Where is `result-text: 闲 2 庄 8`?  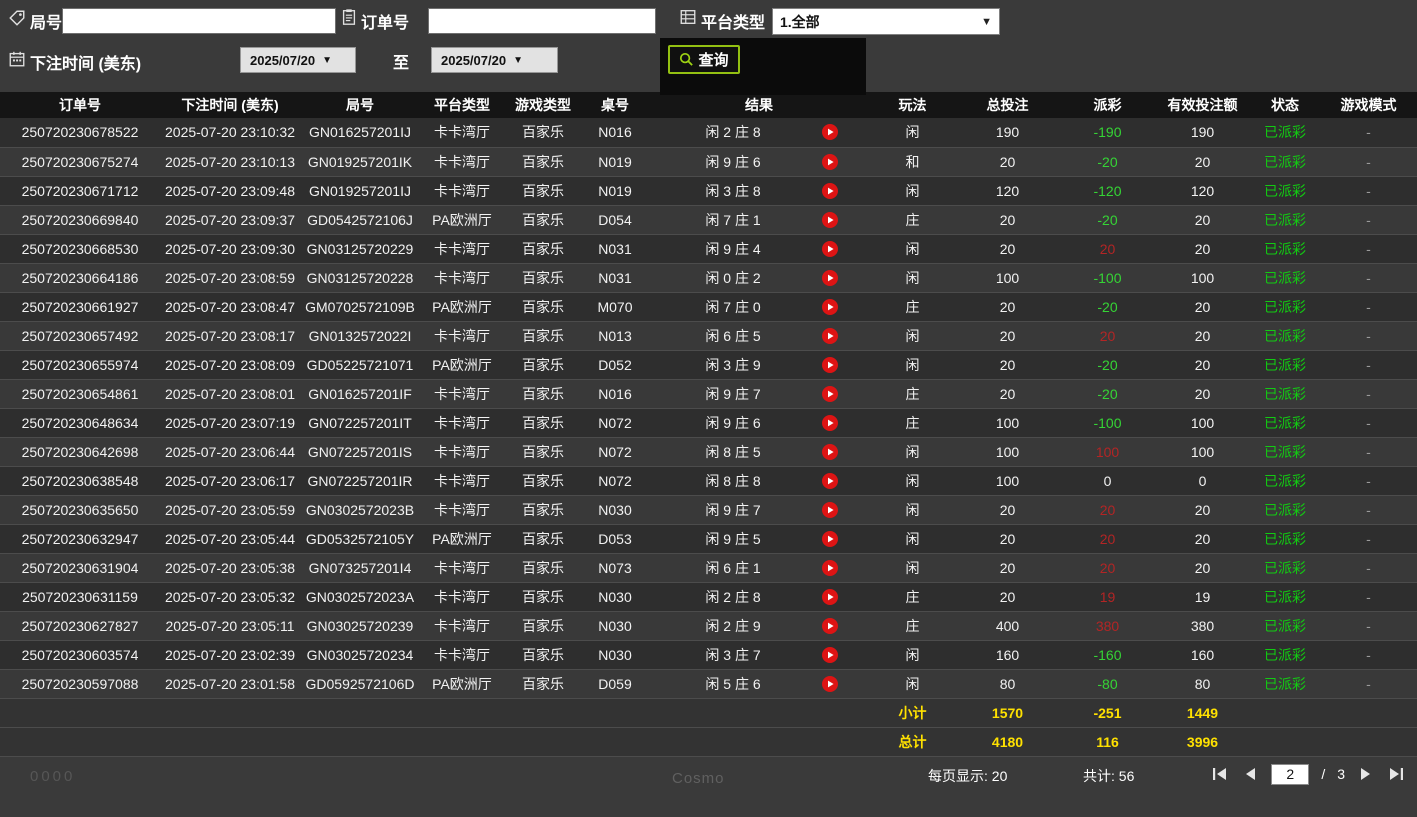
result-text: 闲 2 庄 8 is located at coordinates (733, 596).